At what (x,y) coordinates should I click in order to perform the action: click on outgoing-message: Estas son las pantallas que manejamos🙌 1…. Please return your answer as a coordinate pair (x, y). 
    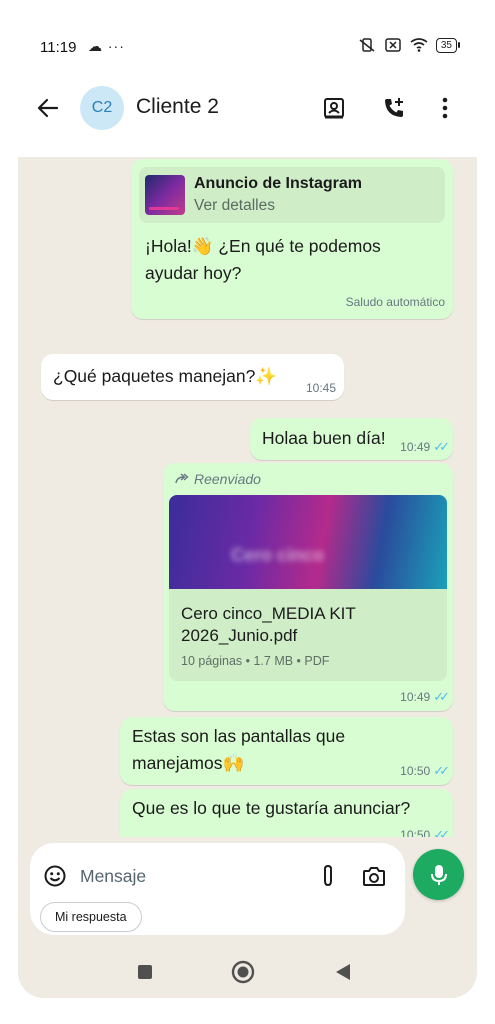
    Looking at the image, I should click on (286, 751).